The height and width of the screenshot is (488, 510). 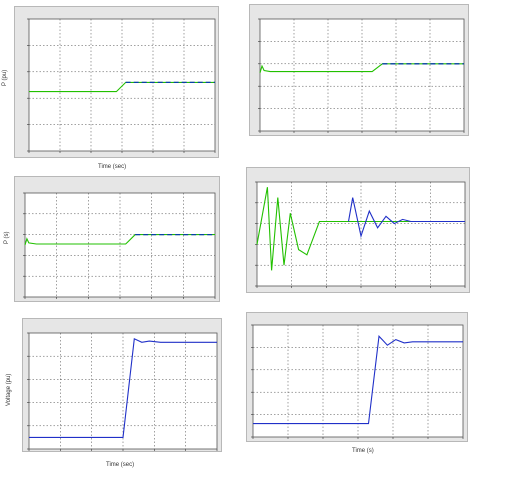 What do you see at coordinates (120, 465) in the screenshot?
I see `x-axis-label-5: Time (sec)` at bounding box center [120, 465].